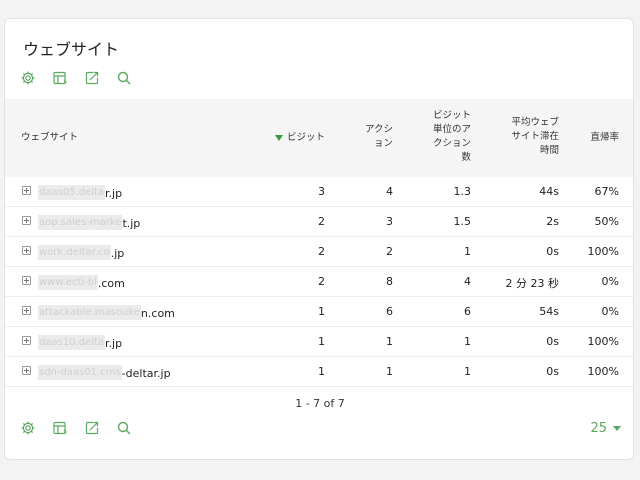 The height and width of the screenshot is (480, 640). Describe the element at coordinates (306, 137) in the screenshot. I see `column-header-visits-label: ビジット` at that location.